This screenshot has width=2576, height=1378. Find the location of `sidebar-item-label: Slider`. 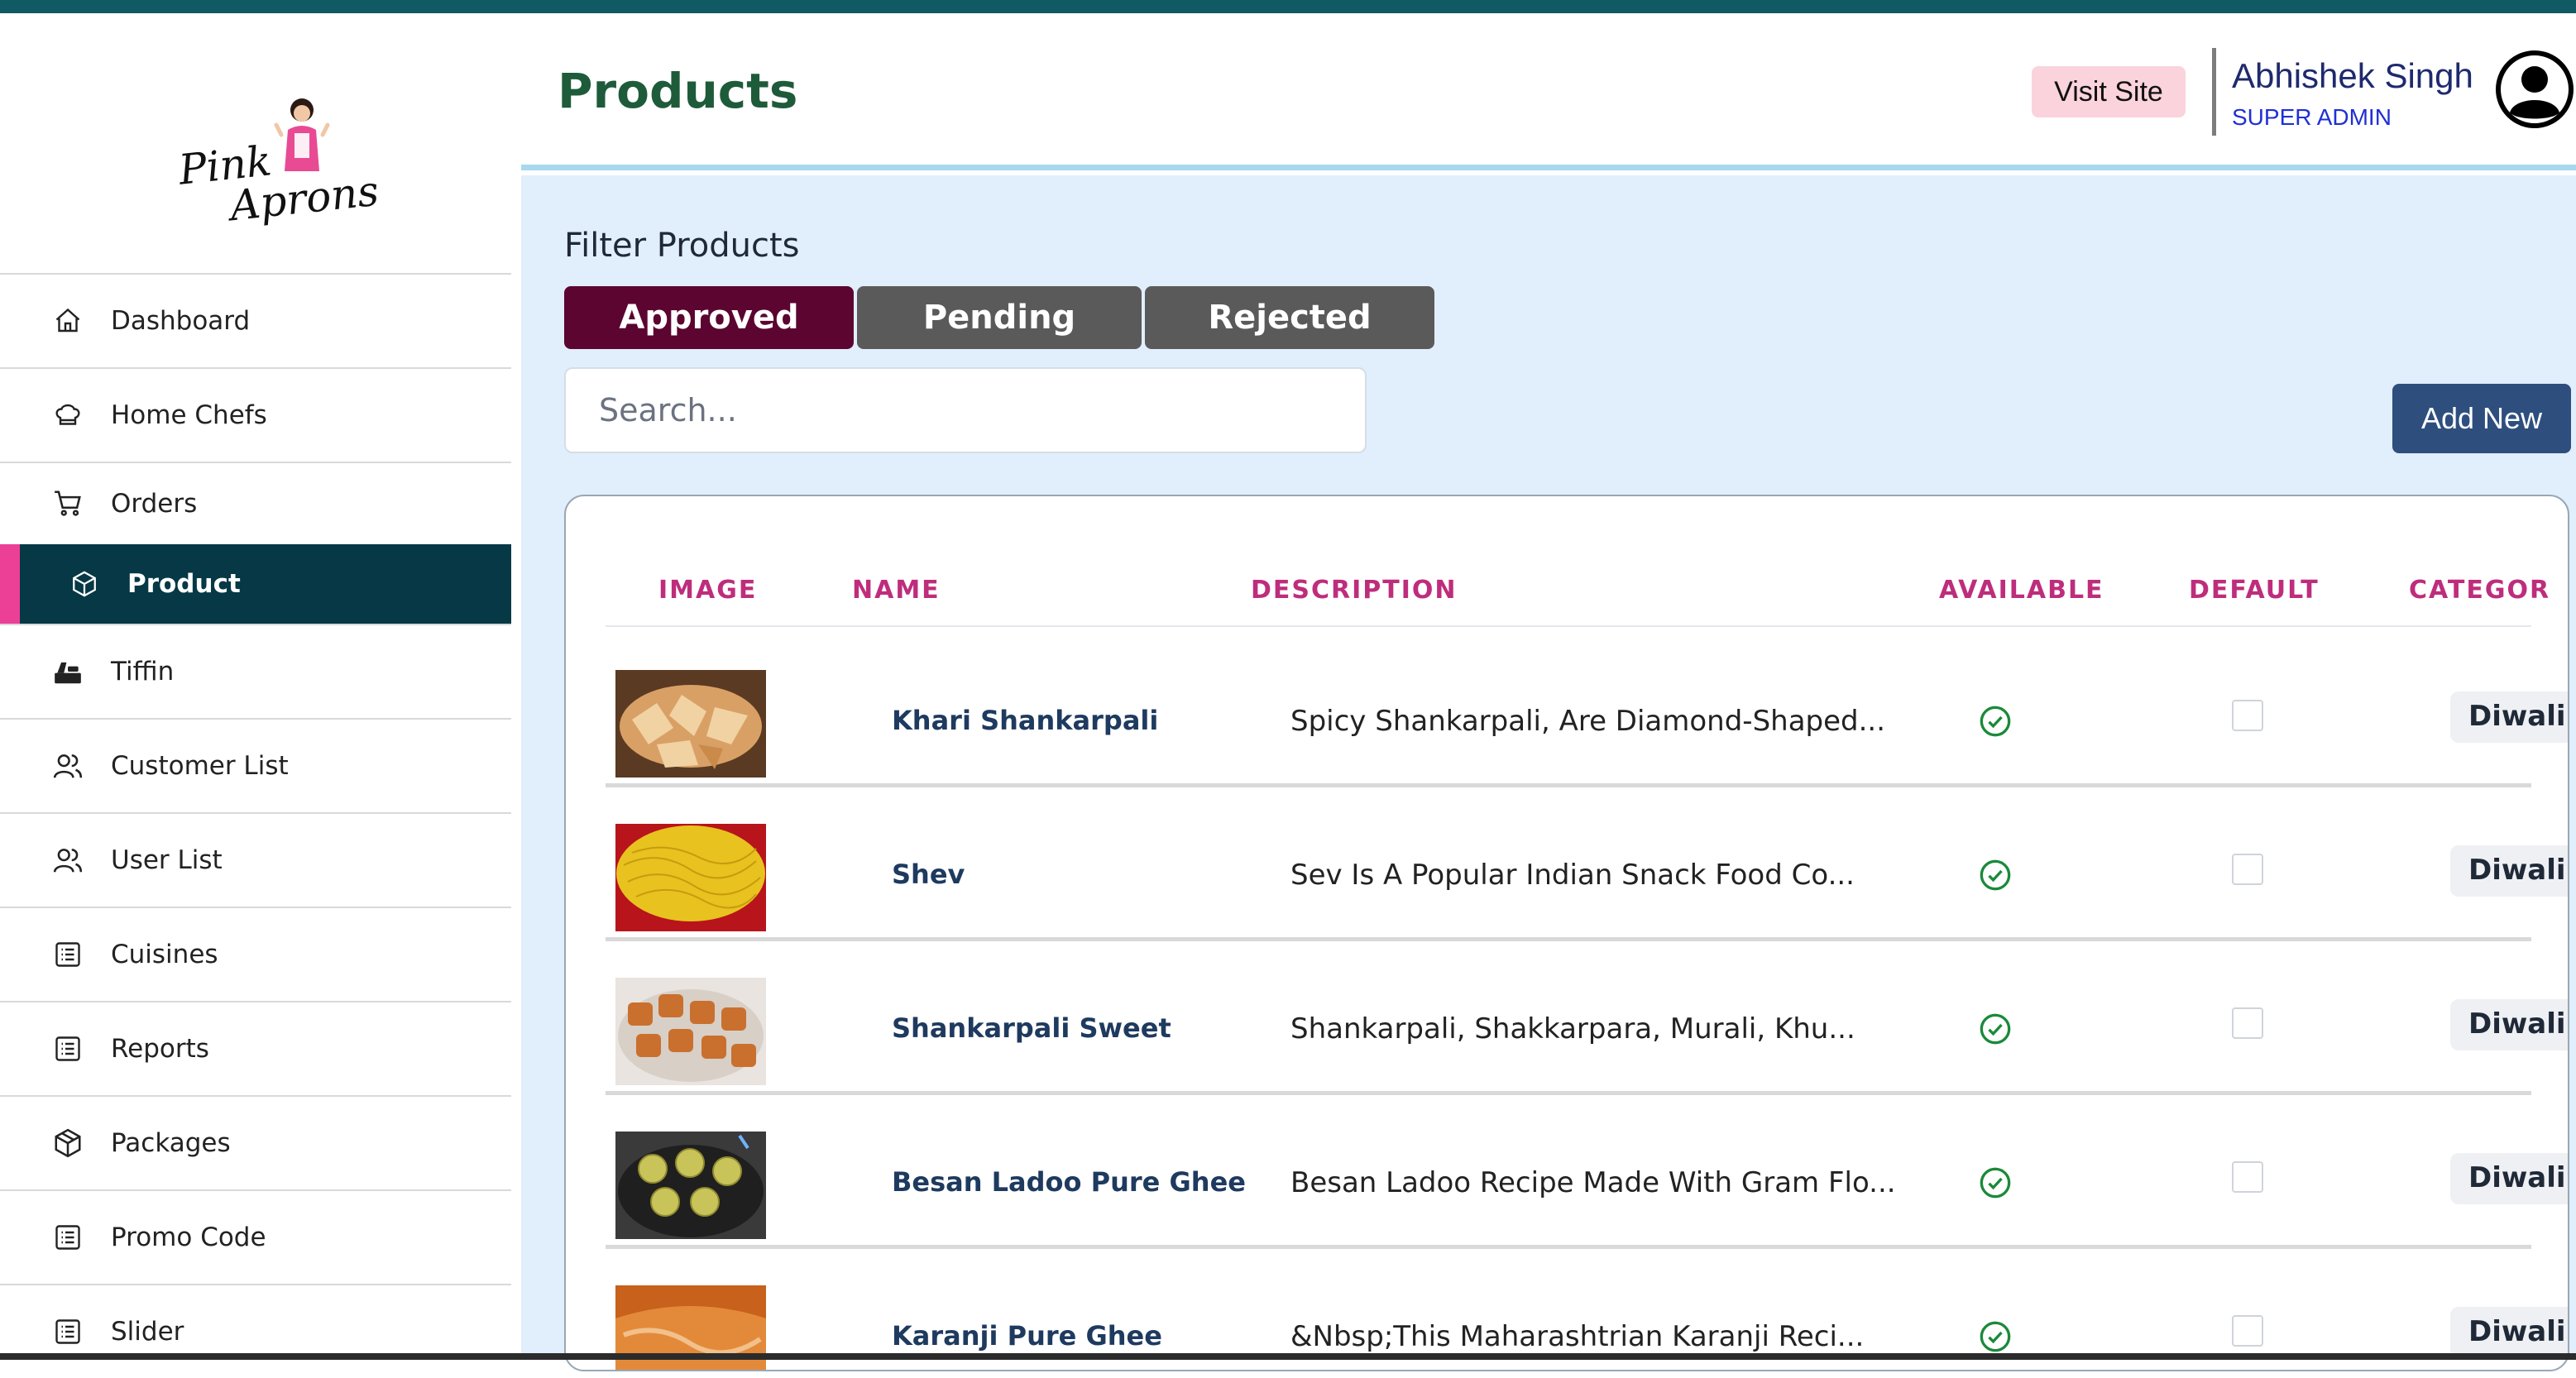

sidebar-item-label: Slider is located at coordinates (147, 1332).